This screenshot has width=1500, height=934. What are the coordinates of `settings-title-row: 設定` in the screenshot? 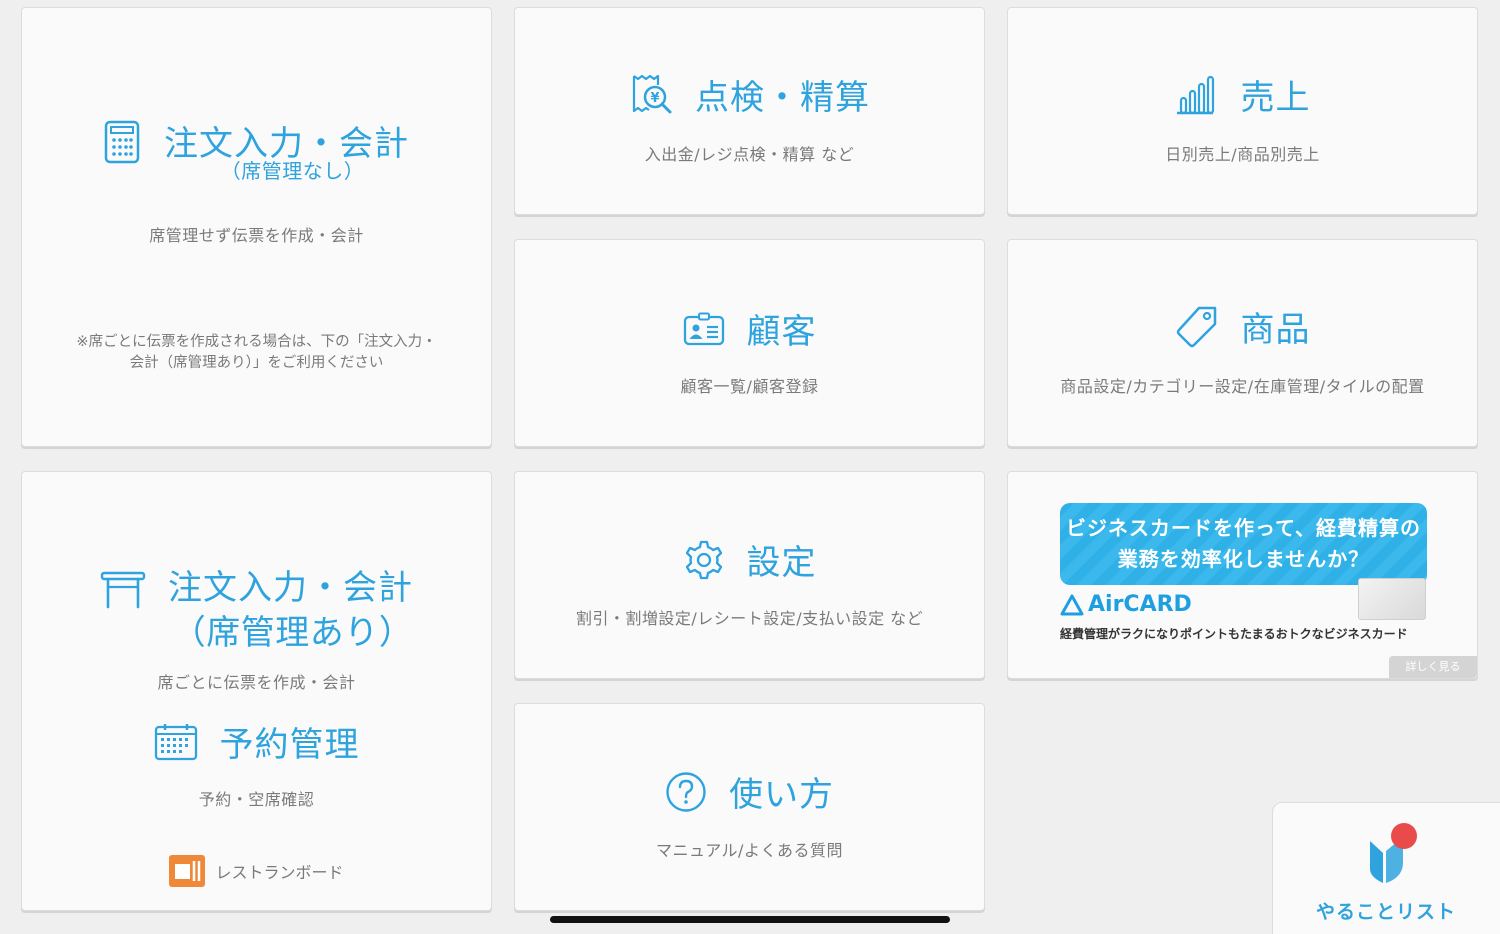 It's located at (749, 559).